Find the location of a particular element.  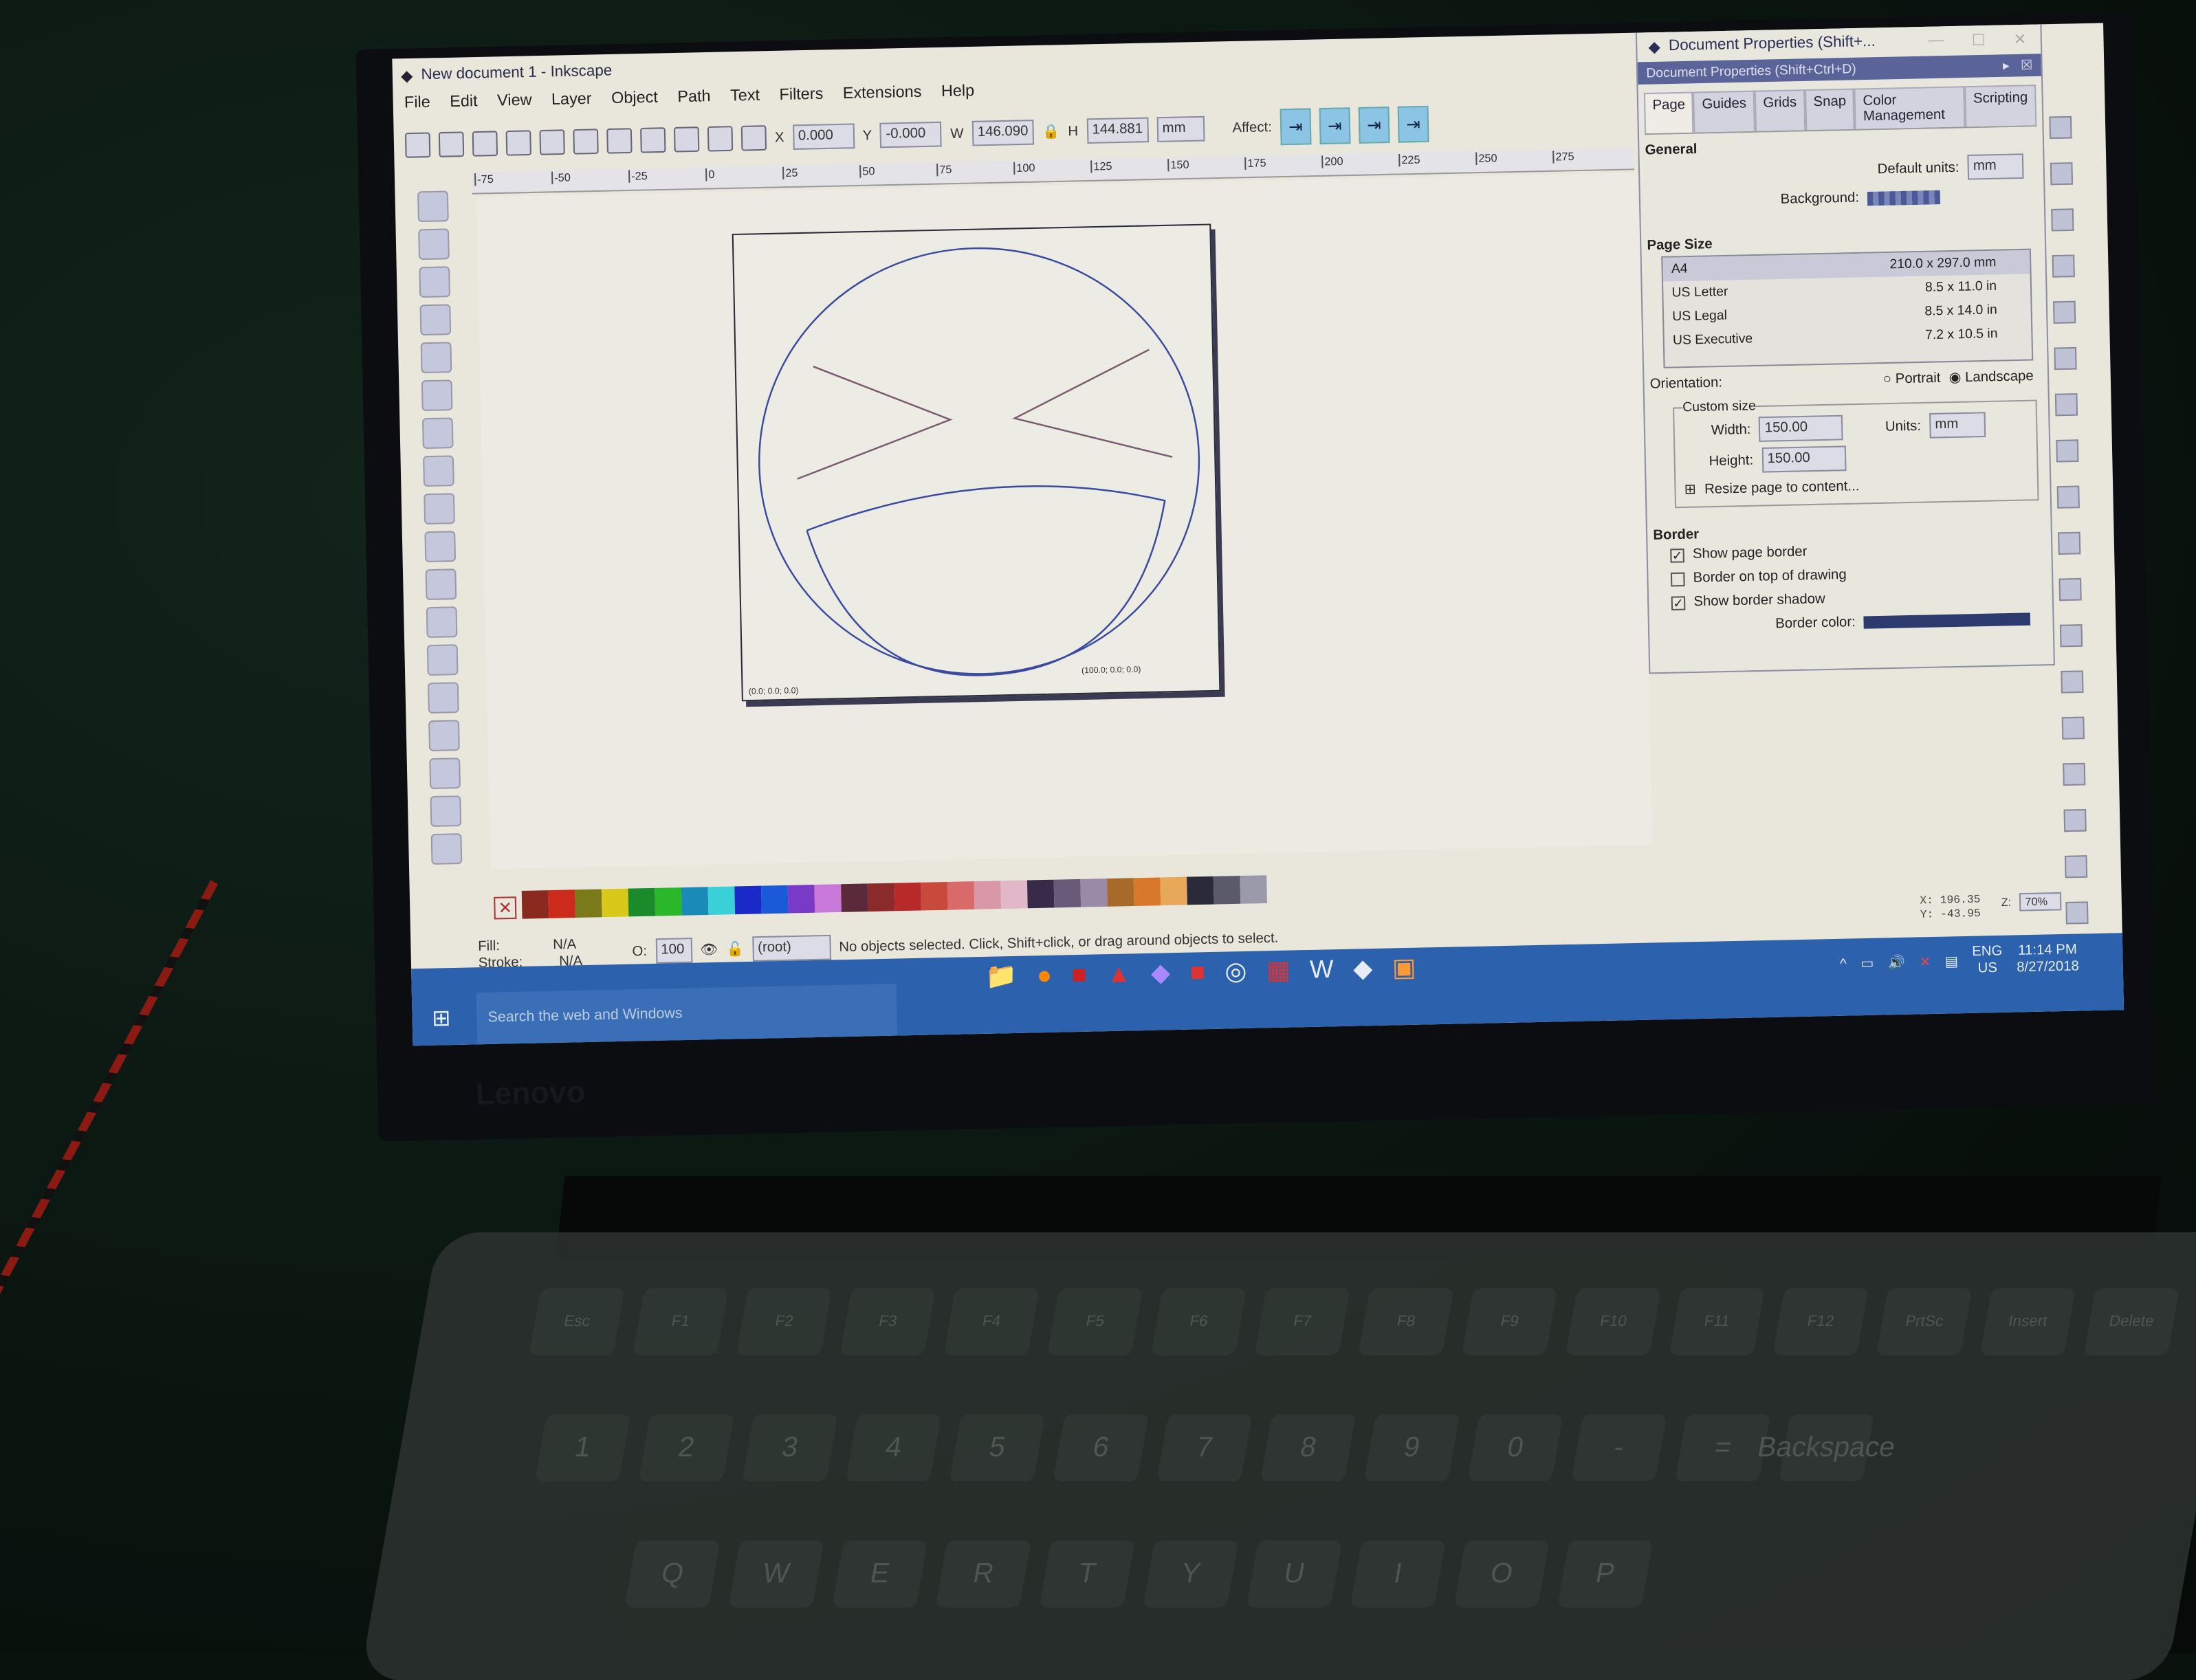

face-circle is located at coordinates (979, 461).